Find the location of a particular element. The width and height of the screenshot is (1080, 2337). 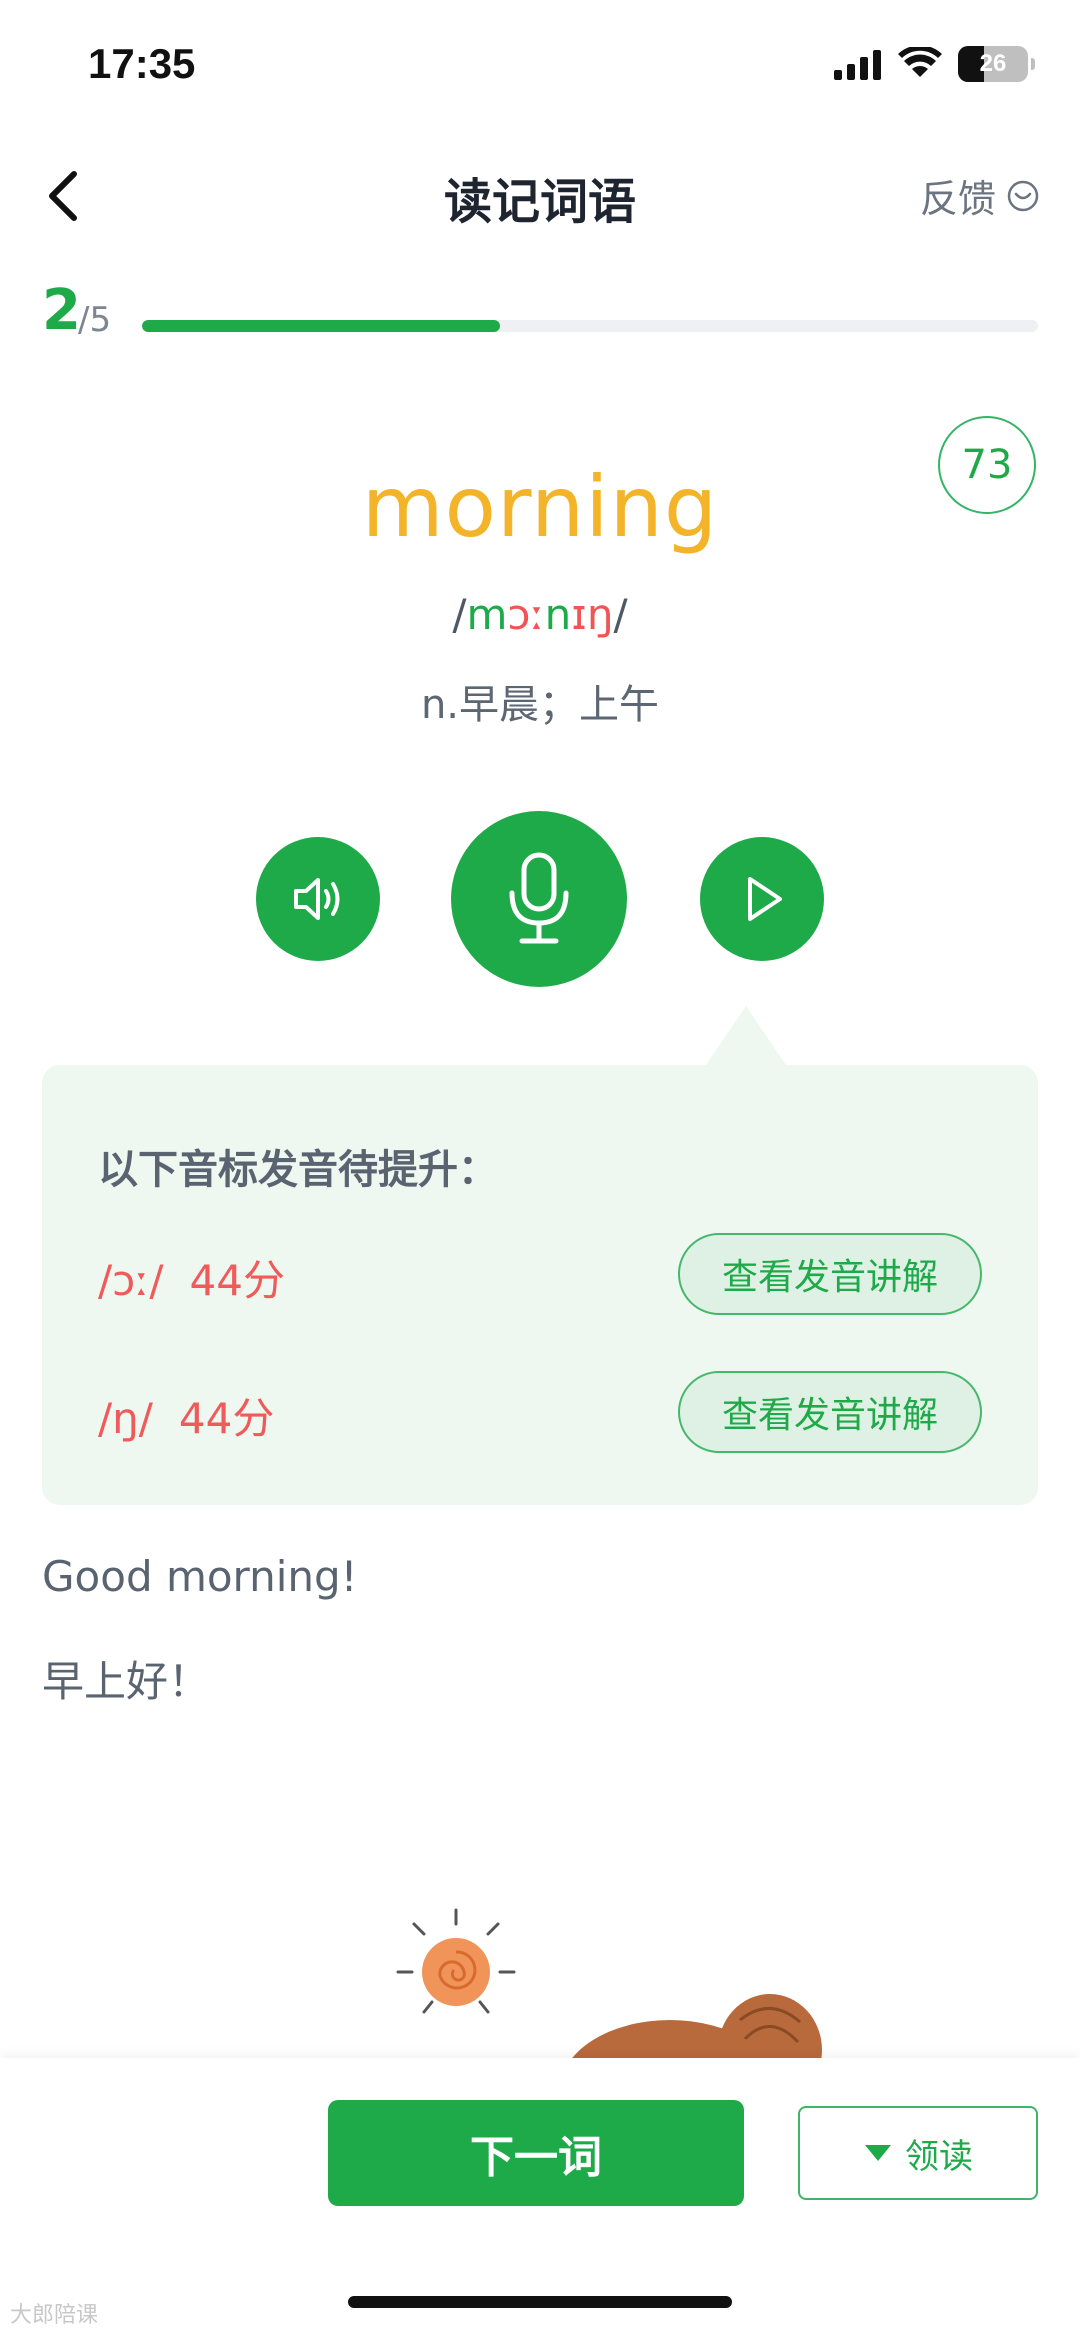

status-time: 17:35 is located at coordinates (142, 63).